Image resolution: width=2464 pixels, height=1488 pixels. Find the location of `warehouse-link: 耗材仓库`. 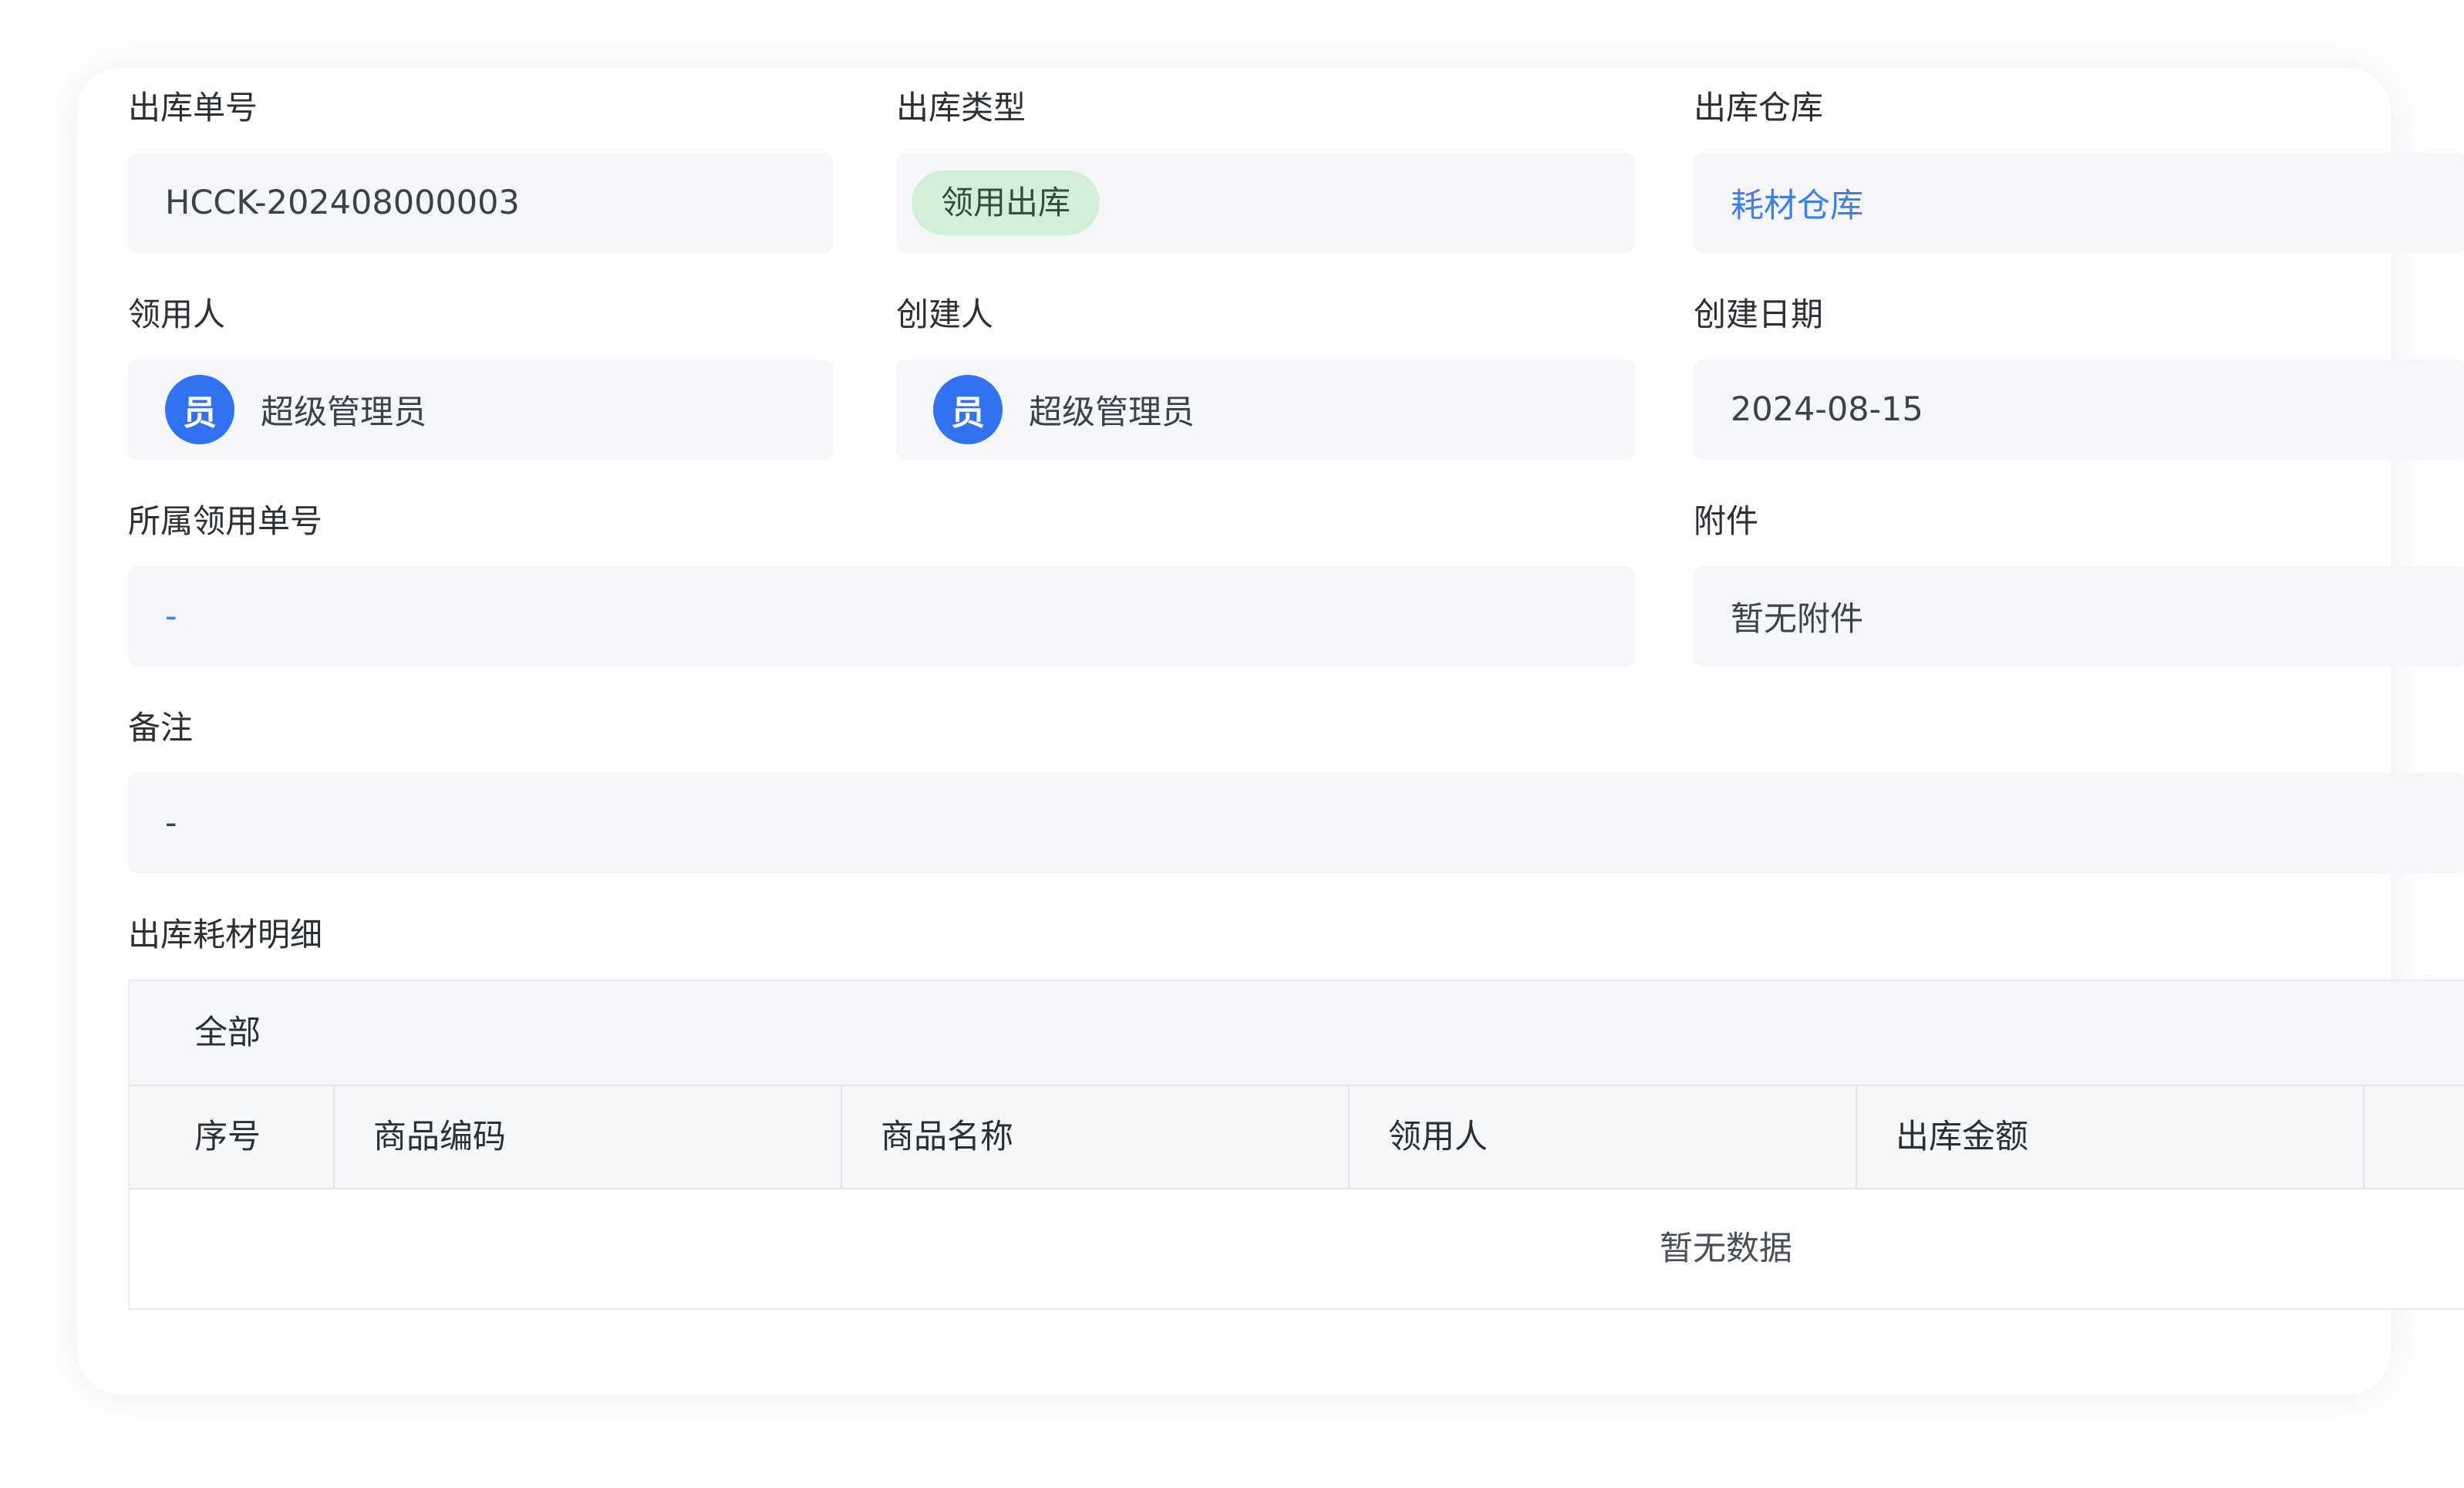

warehouse-link: 耗材仓库 is located at coordinates (1797, 203).